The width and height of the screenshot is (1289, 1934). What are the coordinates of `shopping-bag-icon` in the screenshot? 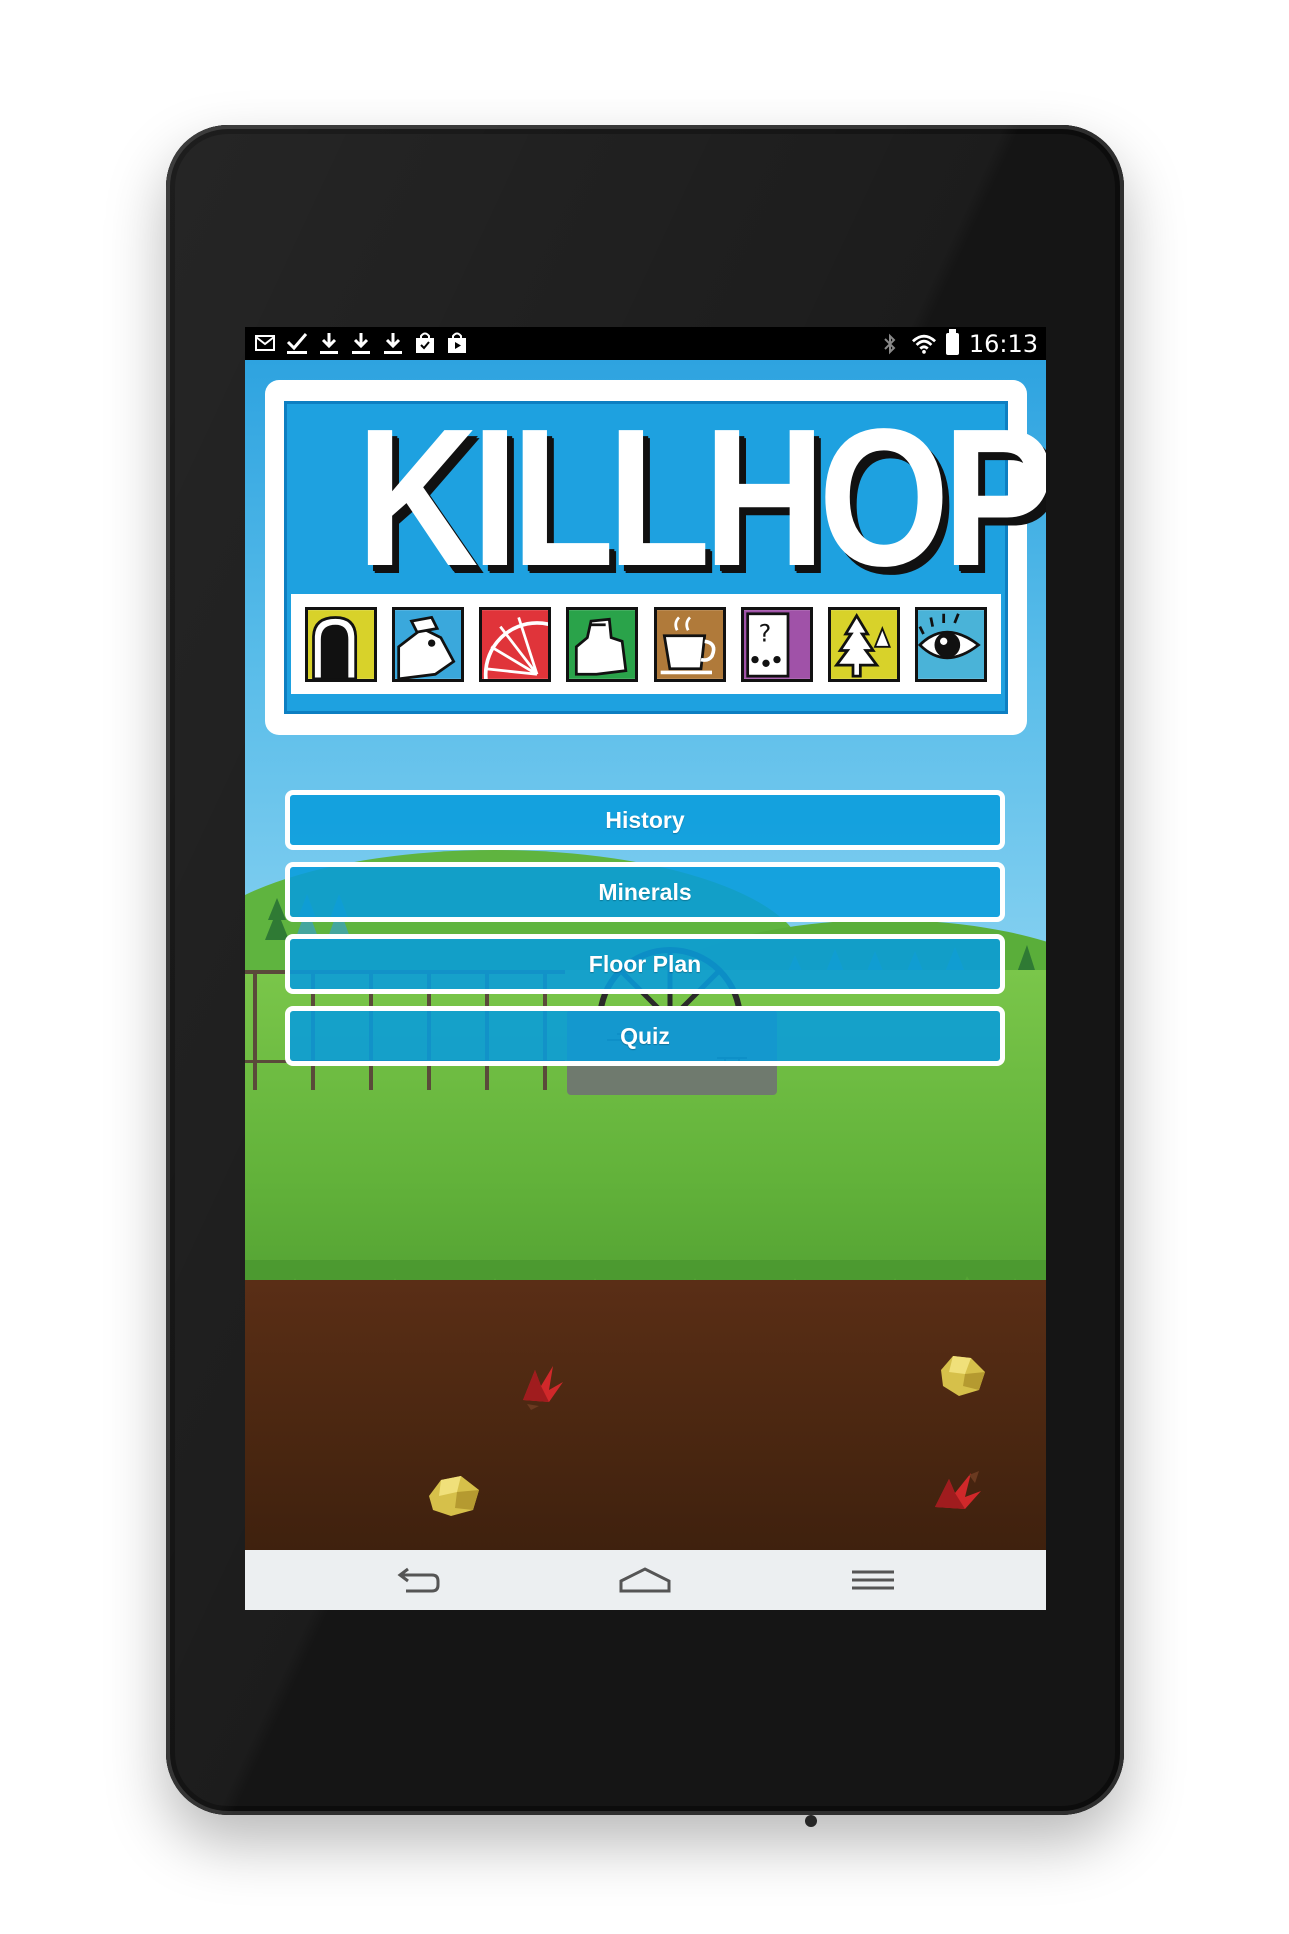 It's located at (425, 343).